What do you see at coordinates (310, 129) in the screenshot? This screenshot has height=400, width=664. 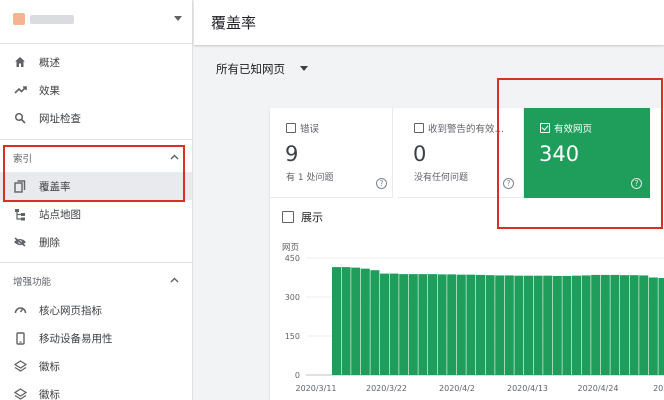 I see `tile-errors-title: 错误` at bounding box center [310, 129].